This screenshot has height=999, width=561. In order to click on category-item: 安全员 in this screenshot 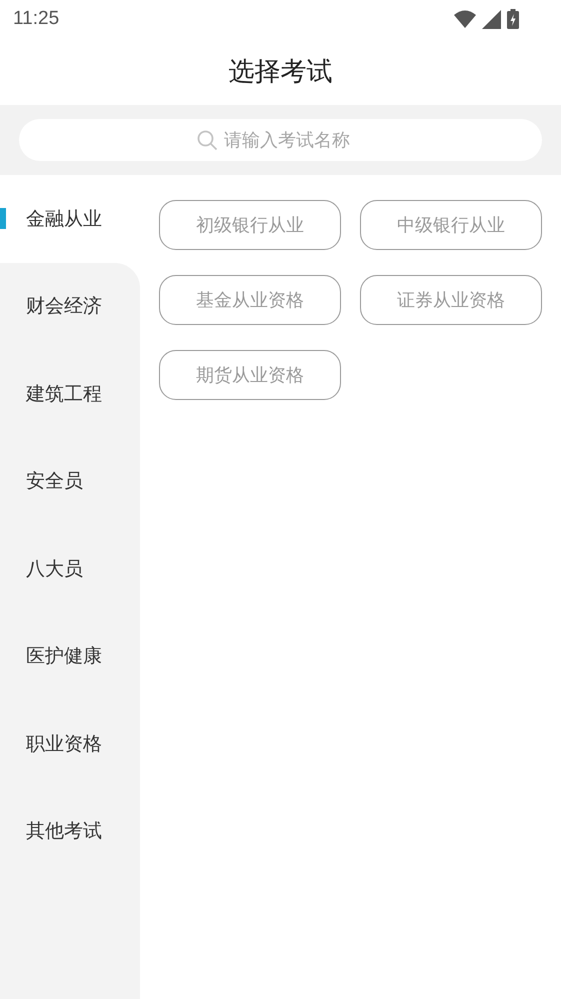, I will do `click(70, 481)`.